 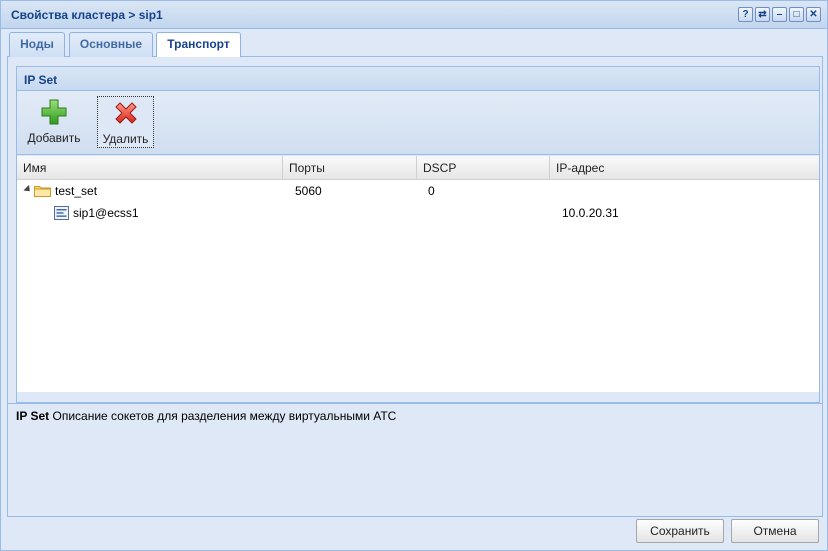 I want to click on tab-nodes: Ноды, so click(x=37, y=44).